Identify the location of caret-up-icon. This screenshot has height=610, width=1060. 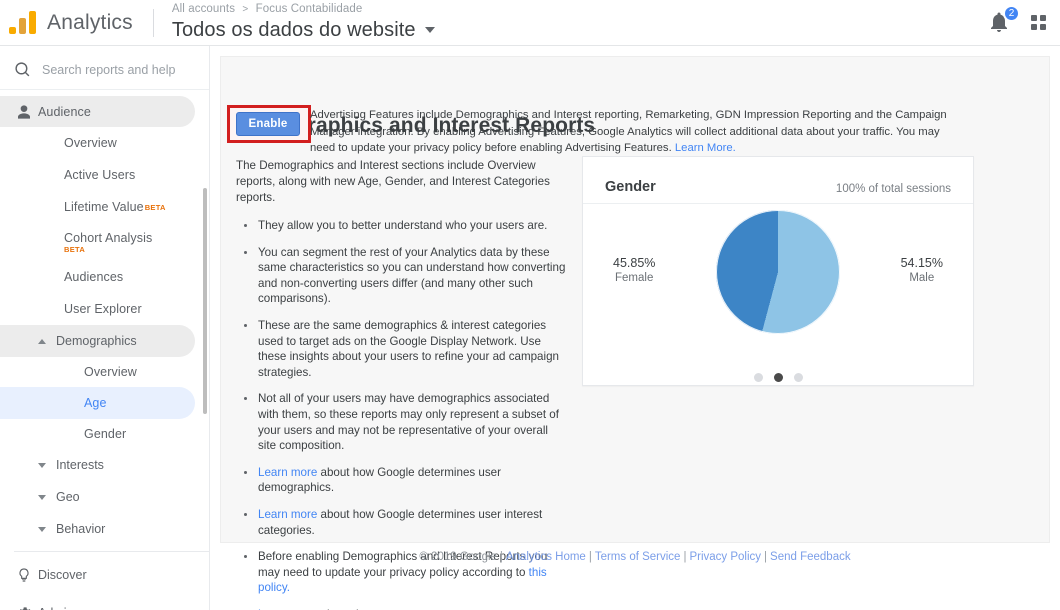
(42, 341).